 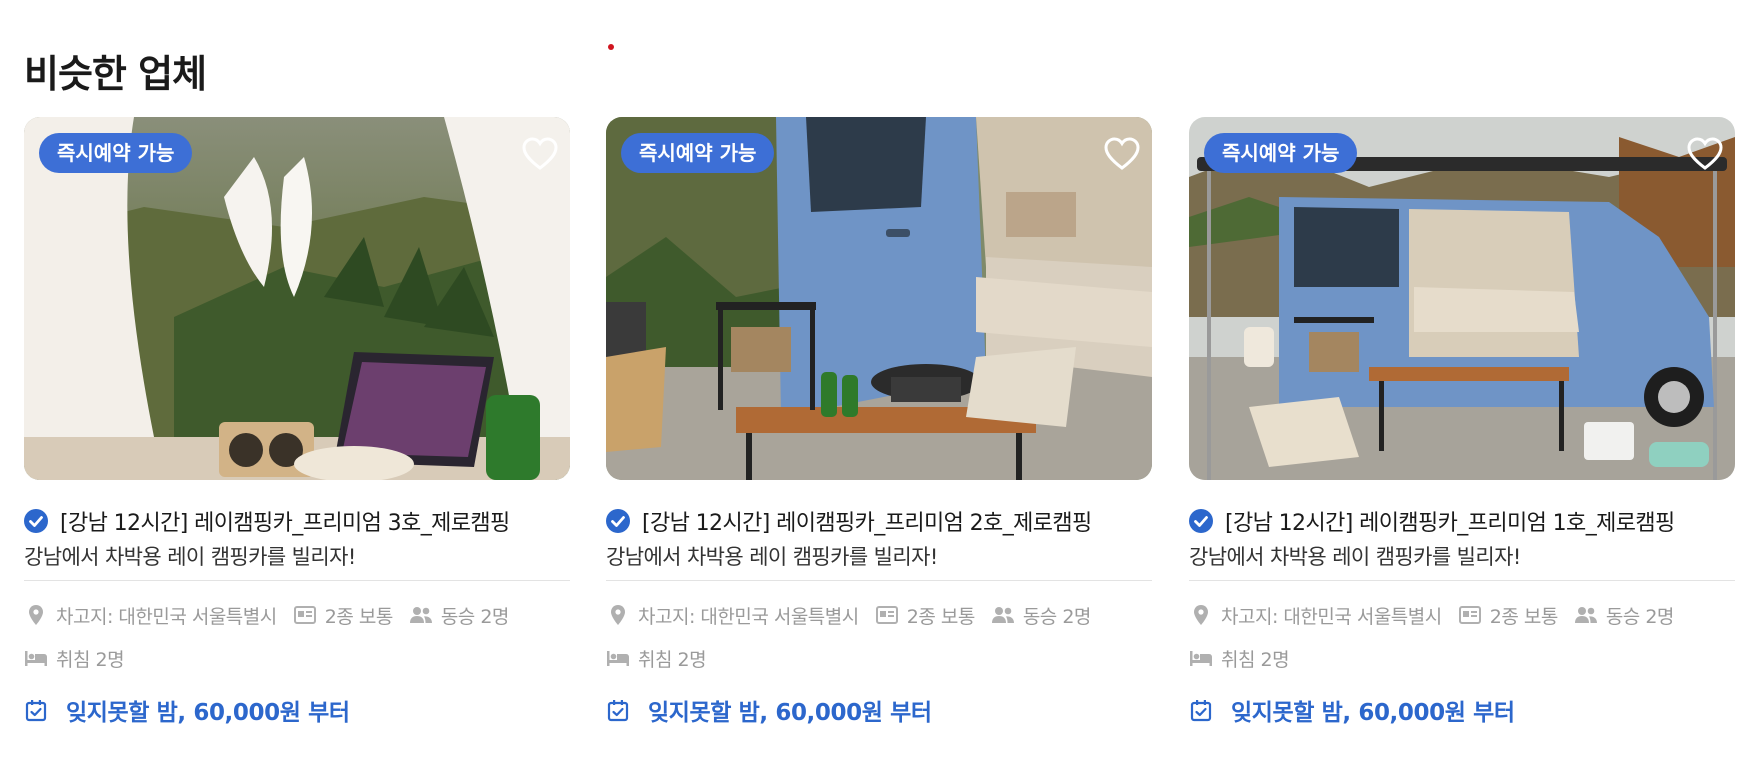 I want to click on red-dot-marker, so click(x=611, y=47).